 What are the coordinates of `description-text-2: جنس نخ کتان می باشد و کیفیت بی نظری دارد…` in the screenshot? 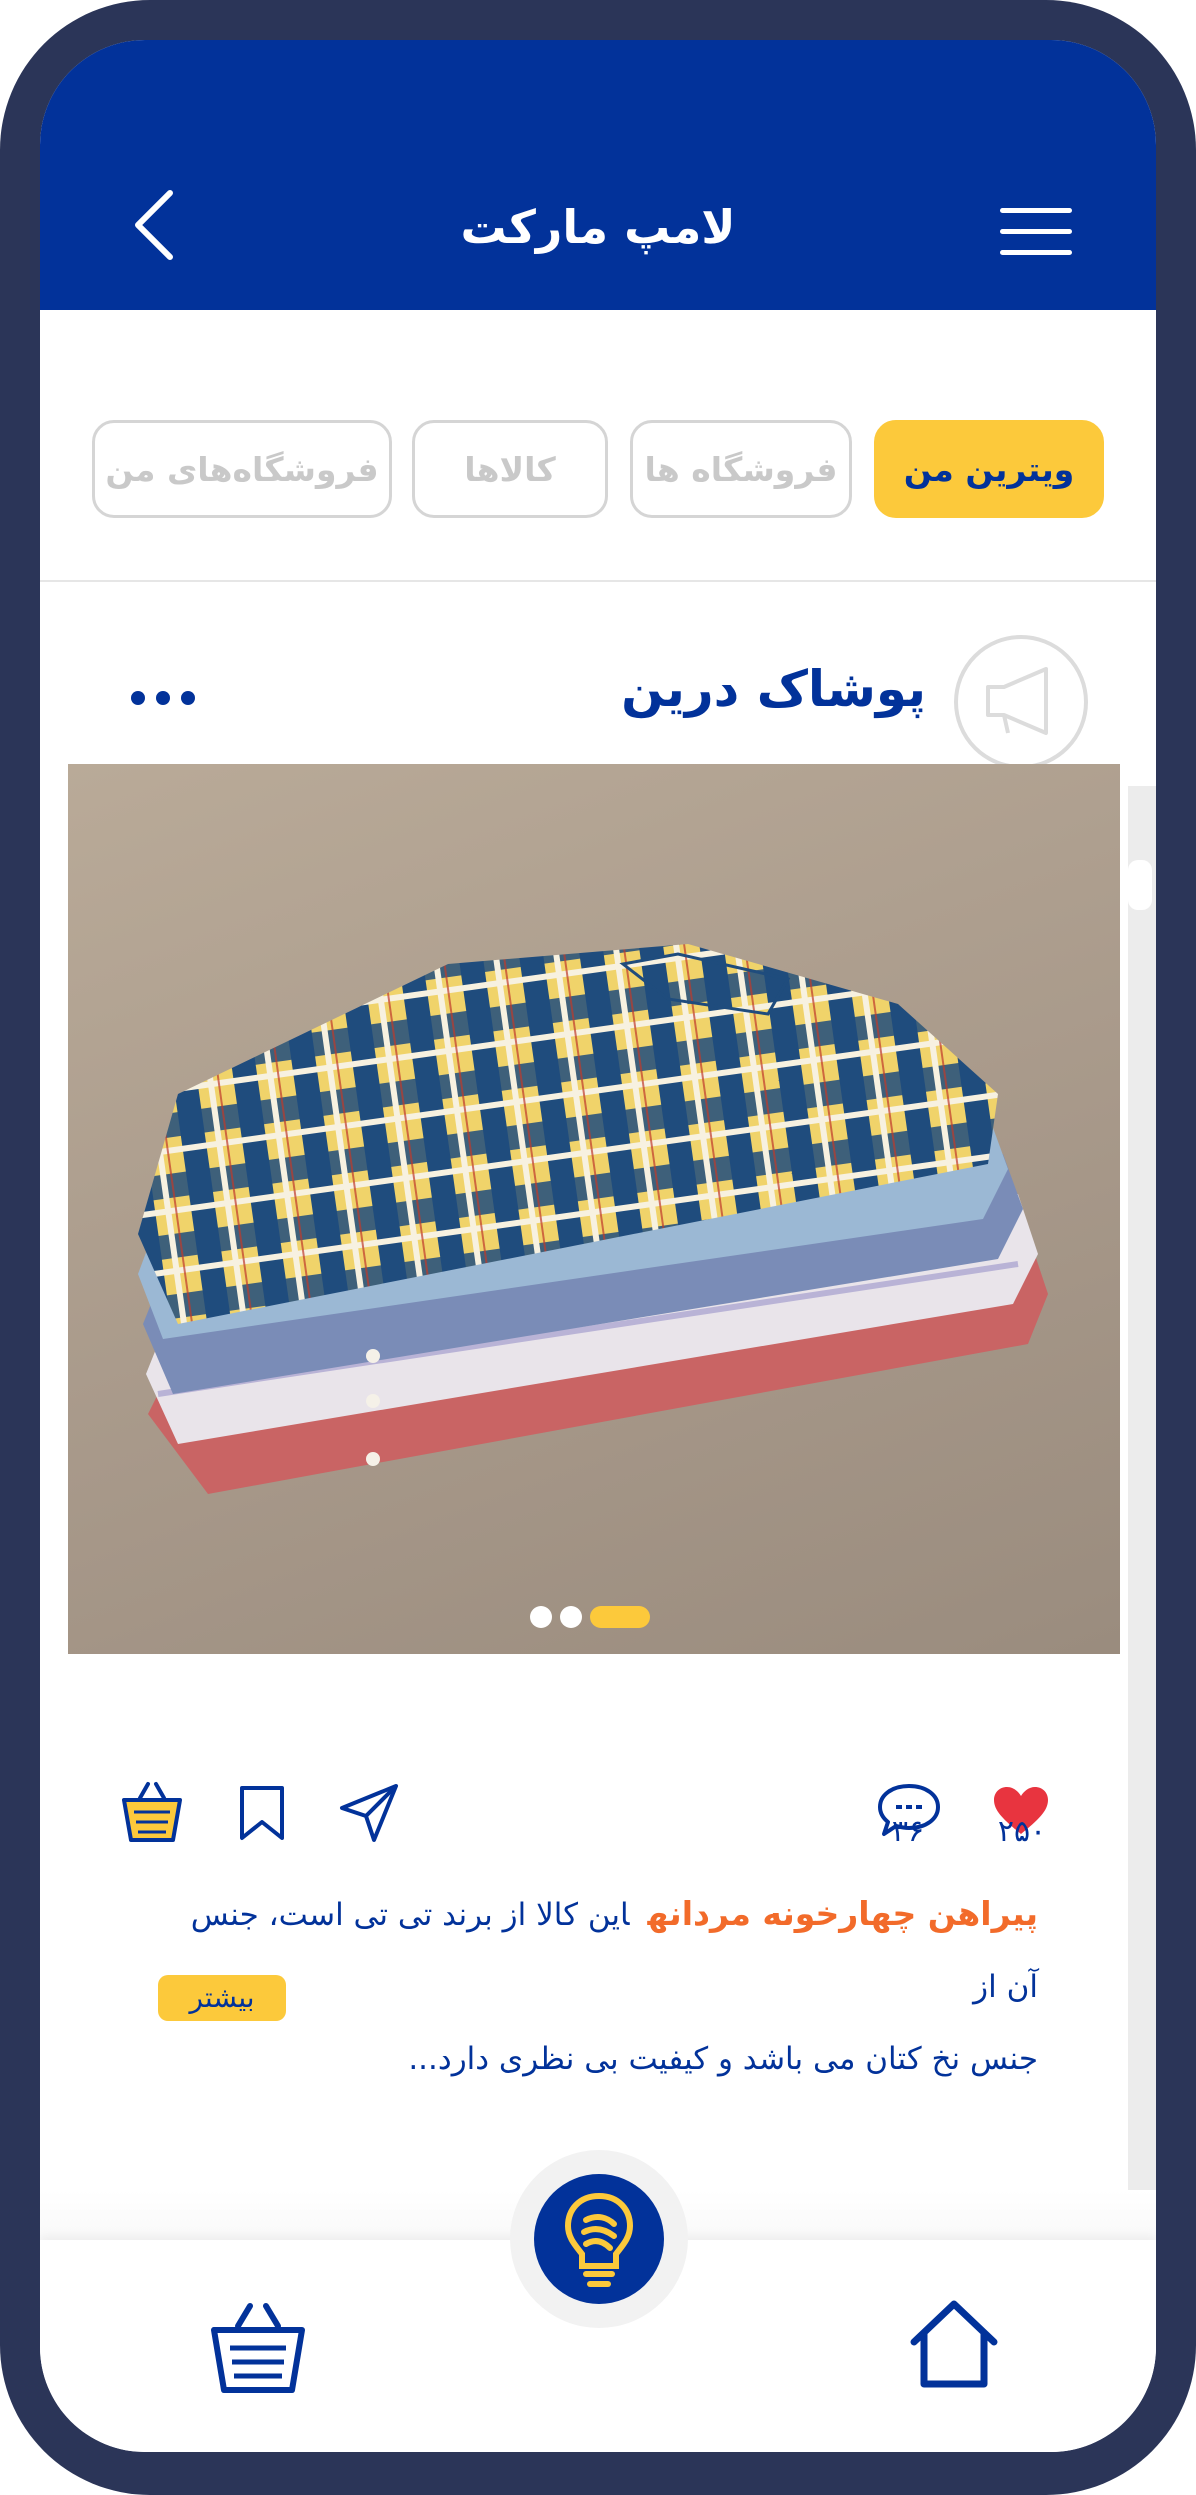 It's located at (723, 2059).